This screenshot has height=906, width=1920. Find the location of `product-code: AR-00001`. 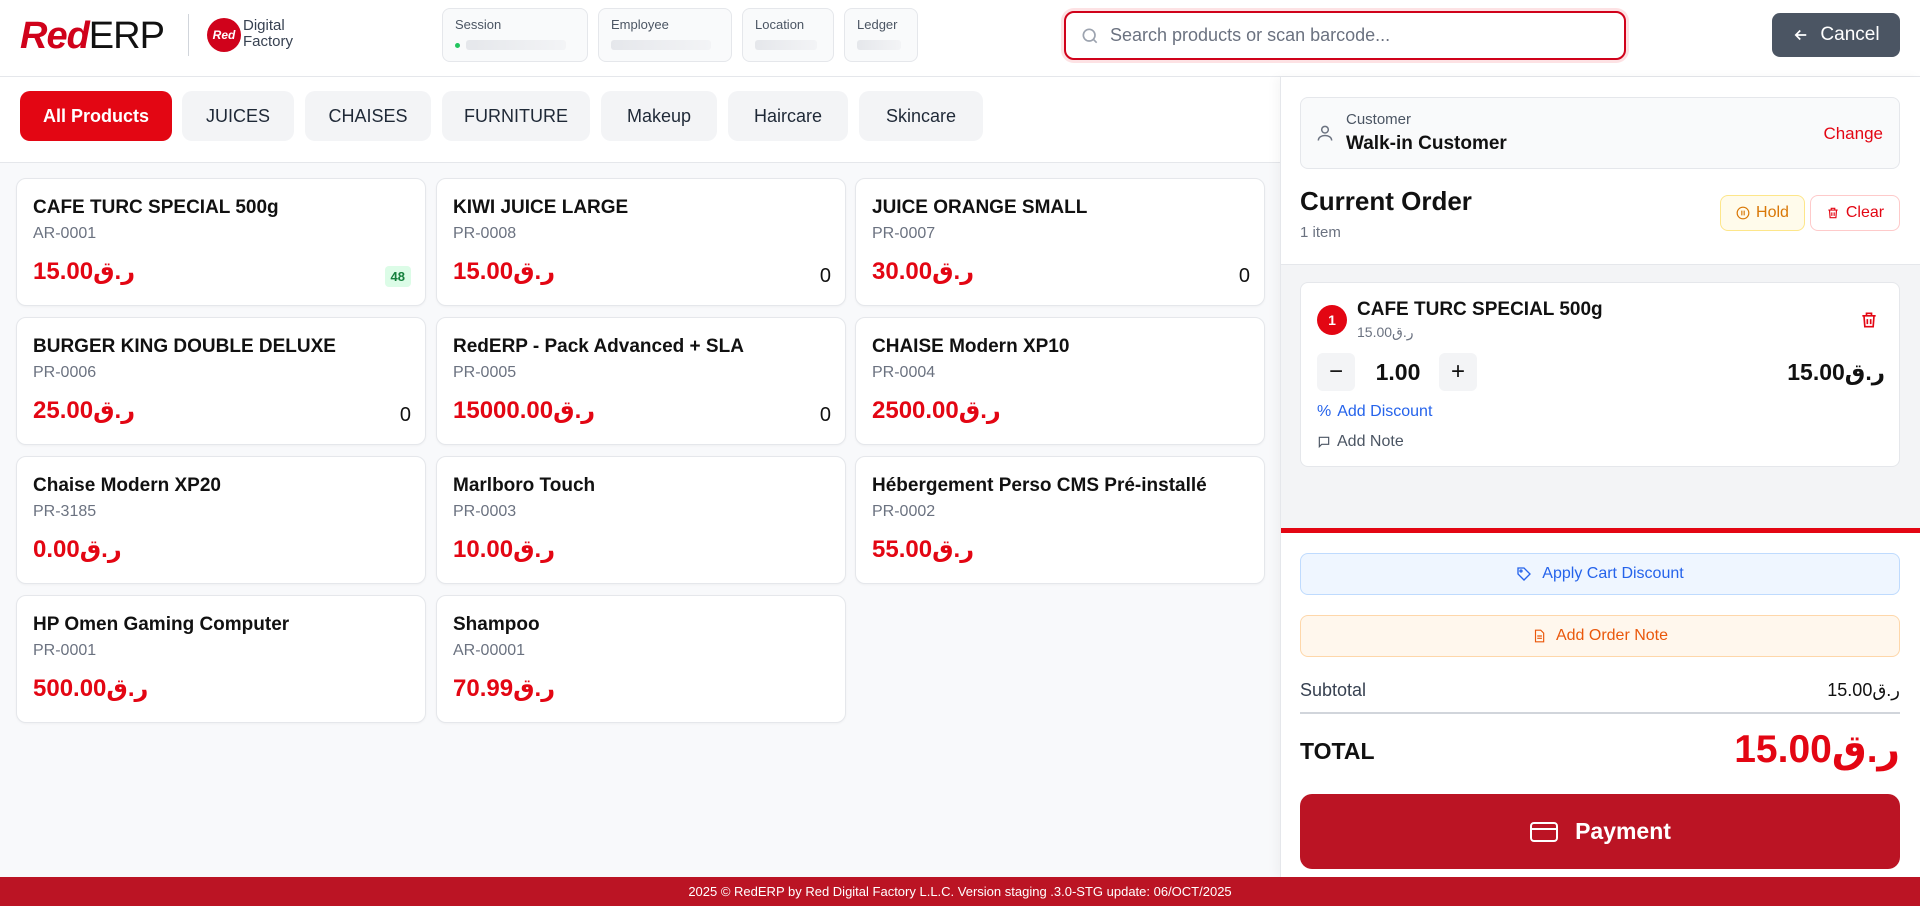

product-code: AR-00001 is located at coordinates (489, 650).